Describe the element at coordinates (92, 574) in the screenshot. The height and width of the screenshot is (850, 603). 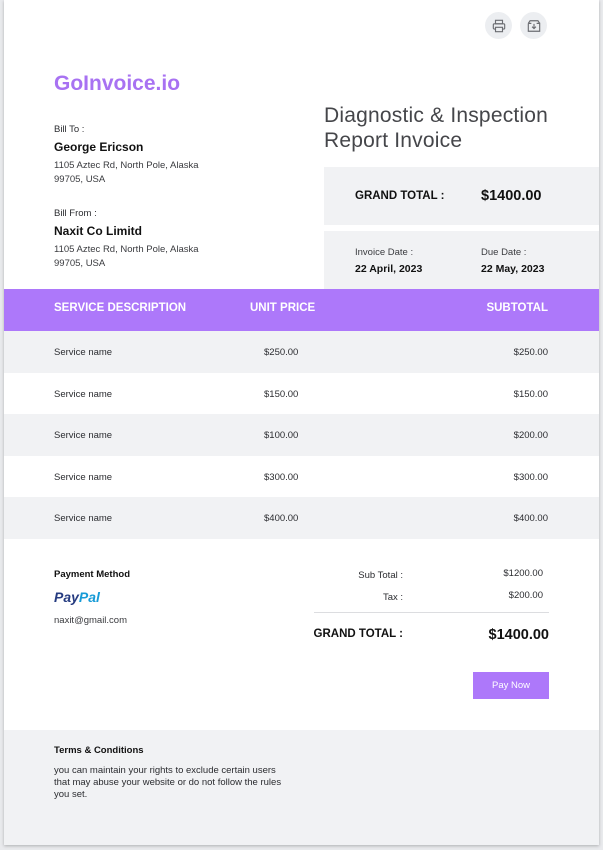
I see `payment-method-label: Payment Method` at that location.